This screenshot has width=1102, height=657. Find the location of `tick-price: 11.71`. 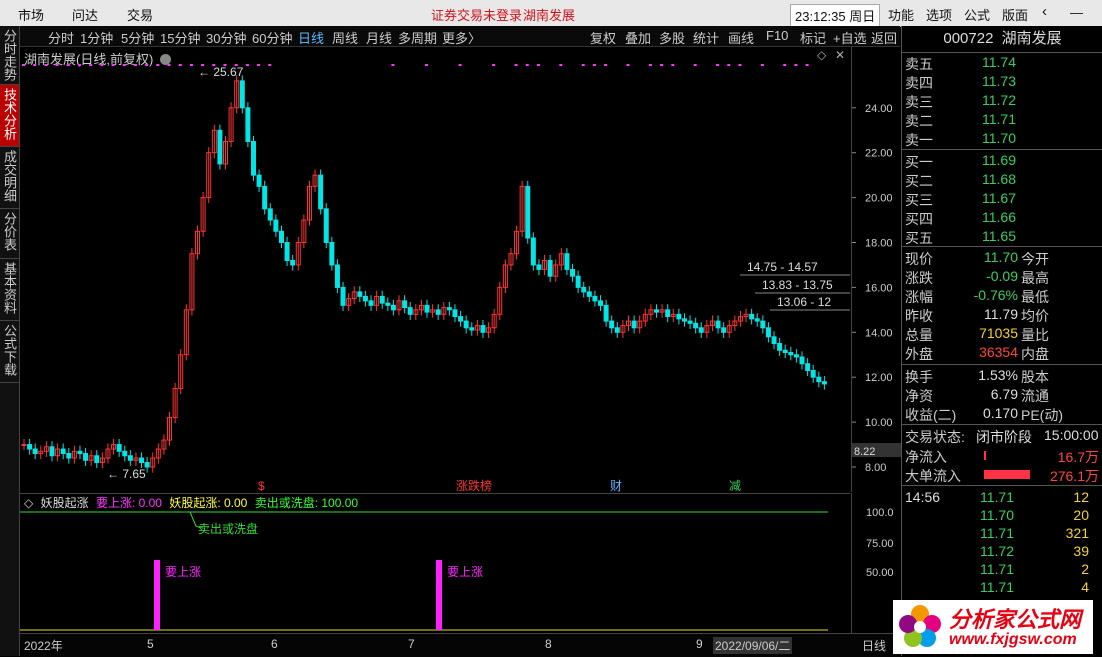

tick-price: 11.71 is located at coordinates (997, 569).